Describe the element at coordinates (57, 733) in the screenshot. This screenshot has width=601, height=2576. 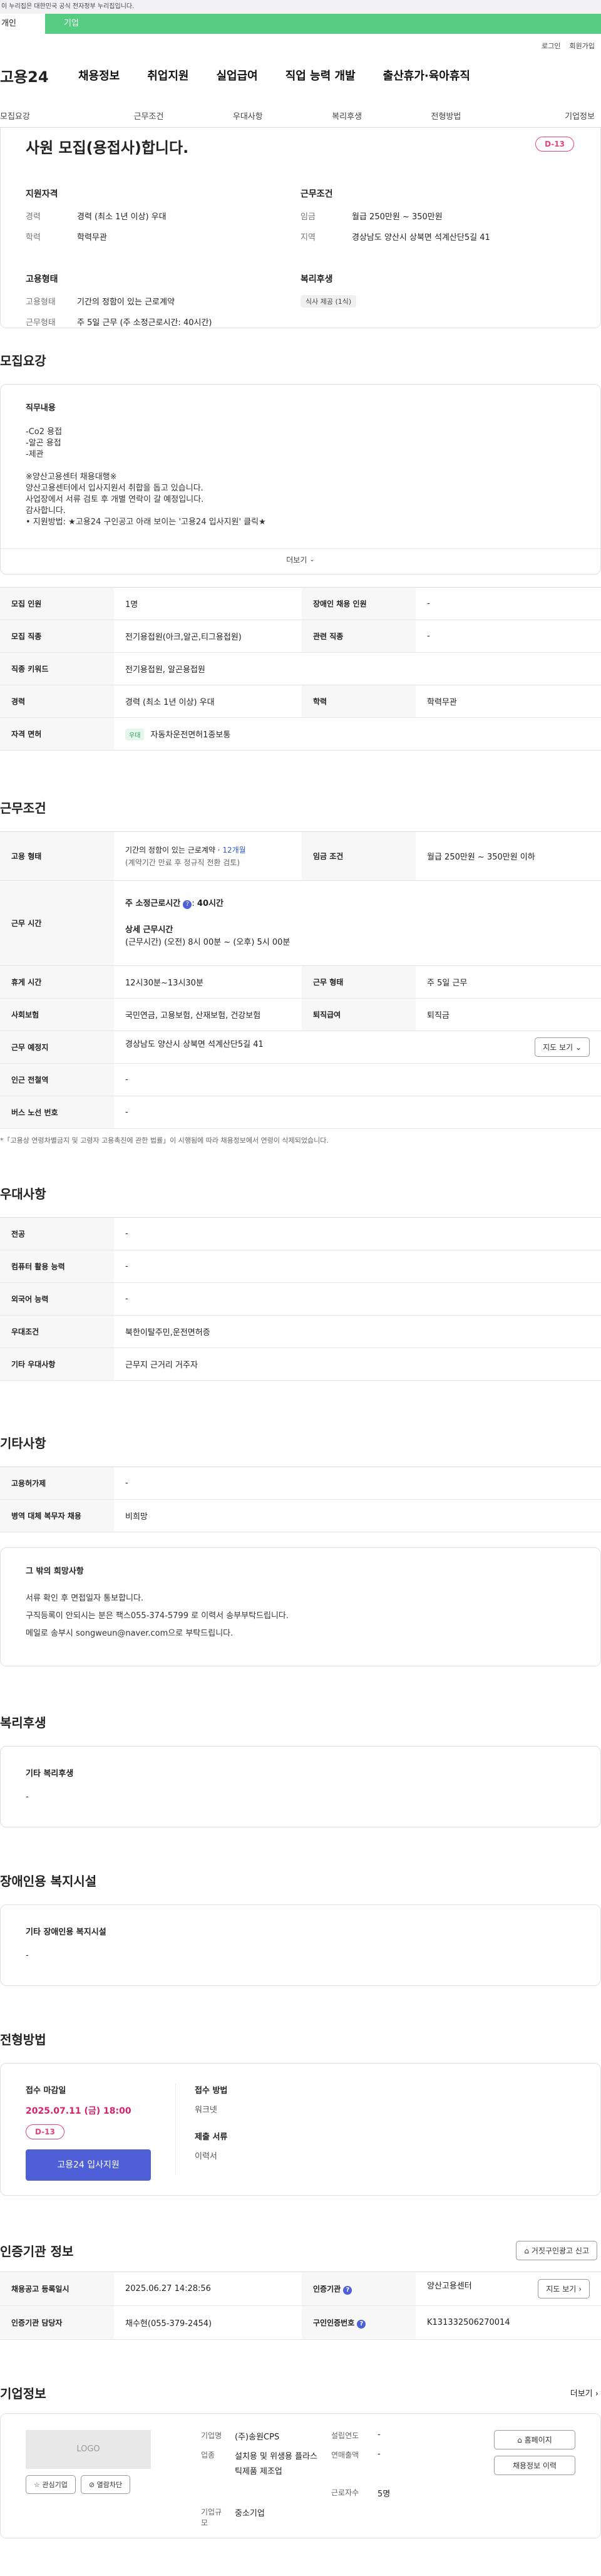
I see `row-label: 자격 면허` at that location.